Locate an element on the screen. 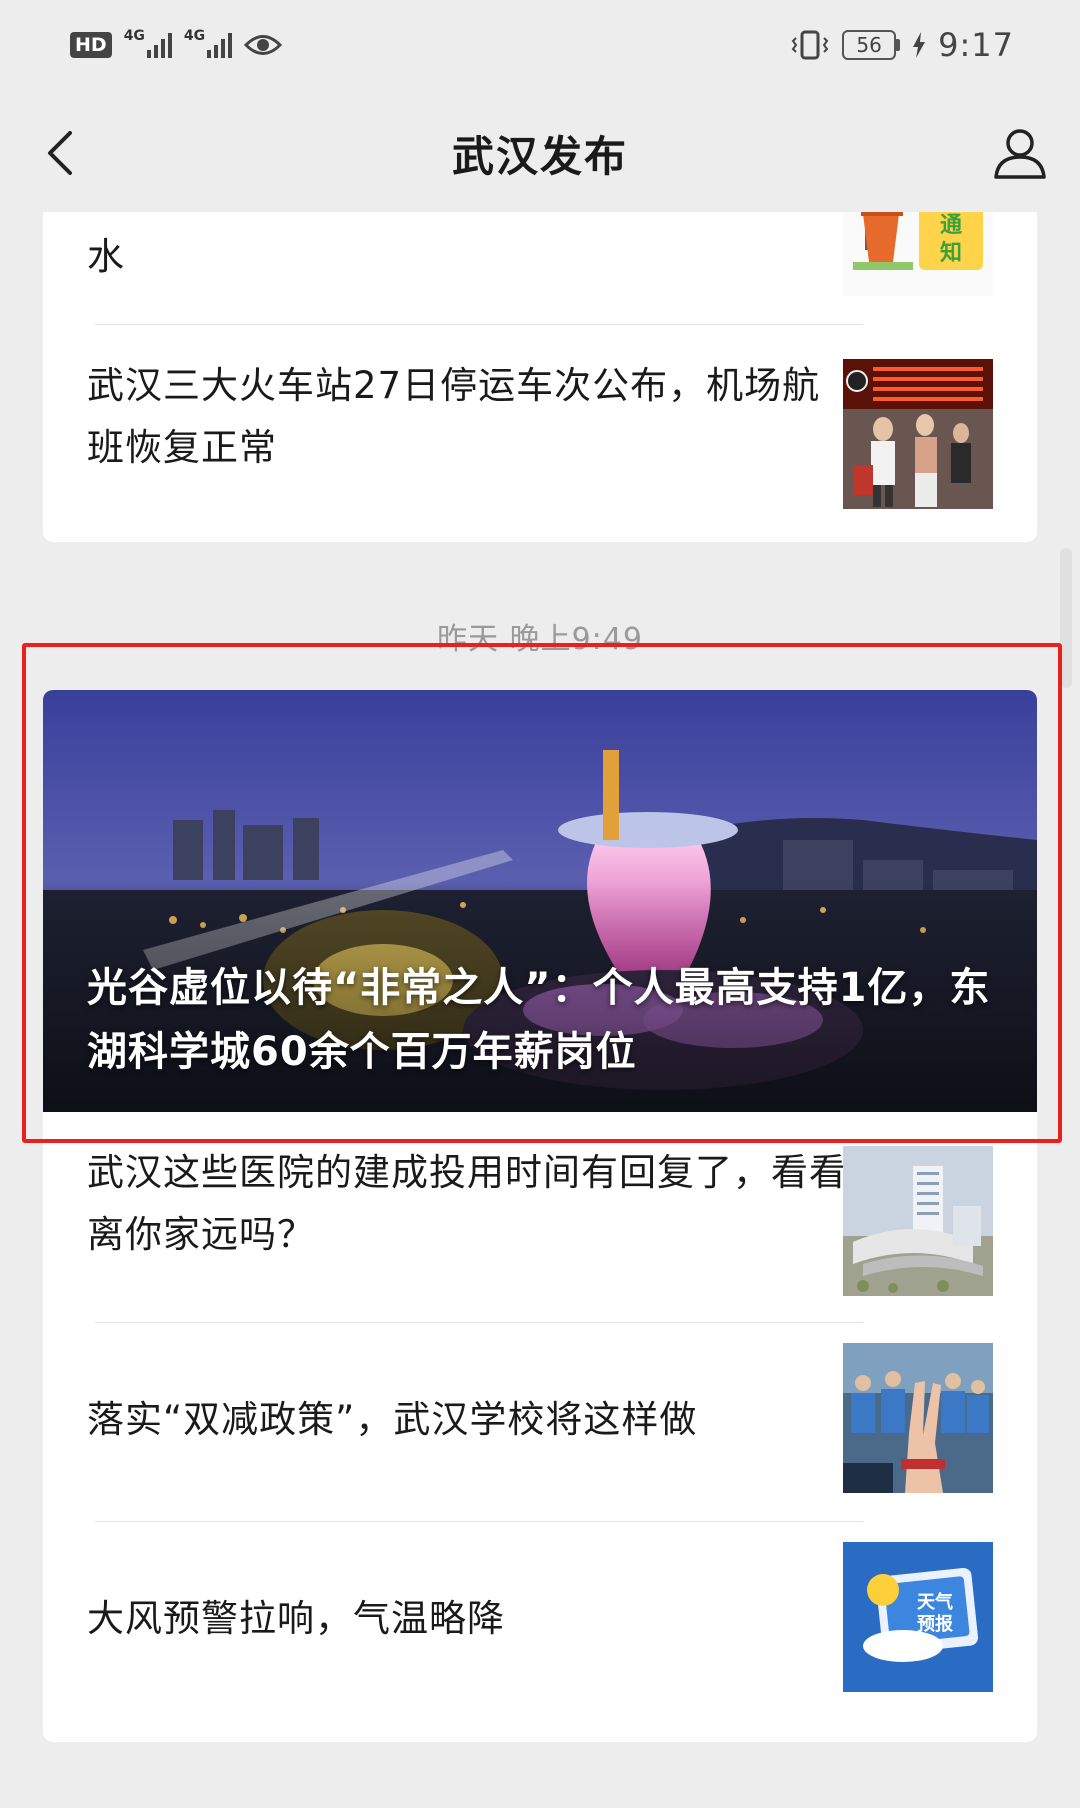 The height and width of the screenshot is (1808, 1080). charging-icon is located at coordinates (919, 45).